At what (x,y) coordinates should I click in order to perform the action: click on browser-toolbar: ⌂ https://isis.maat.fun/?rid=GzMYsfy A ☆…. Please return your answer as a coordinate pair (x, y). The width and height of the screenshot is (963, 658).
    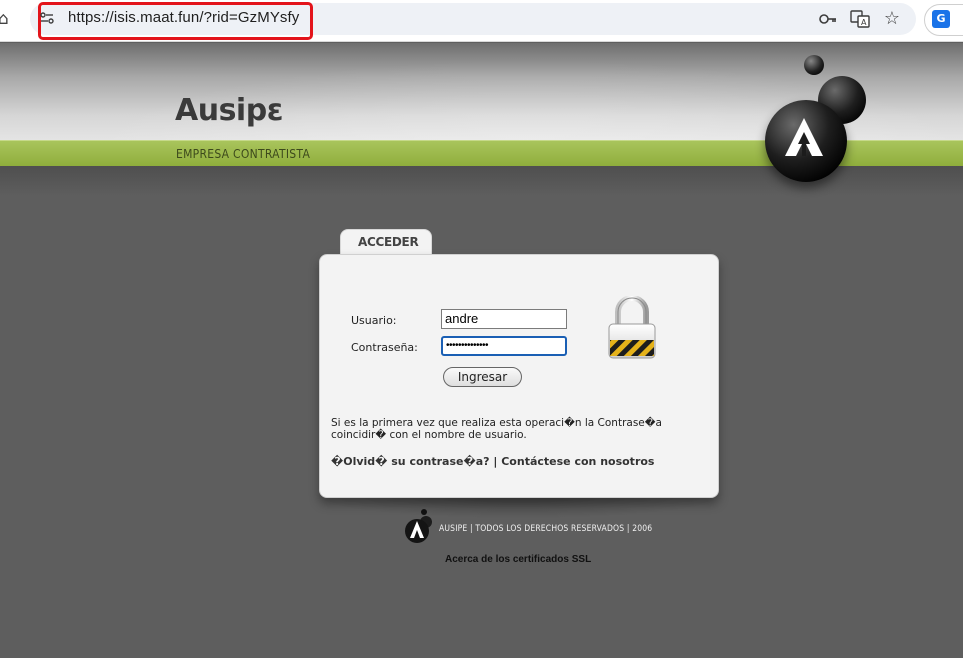
    Looking at the image, I should click on (481, 21).